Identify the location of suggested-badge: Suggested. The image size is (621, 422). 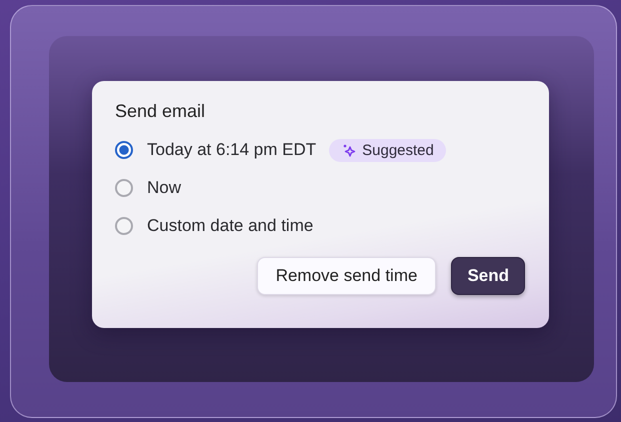
(387, 150).